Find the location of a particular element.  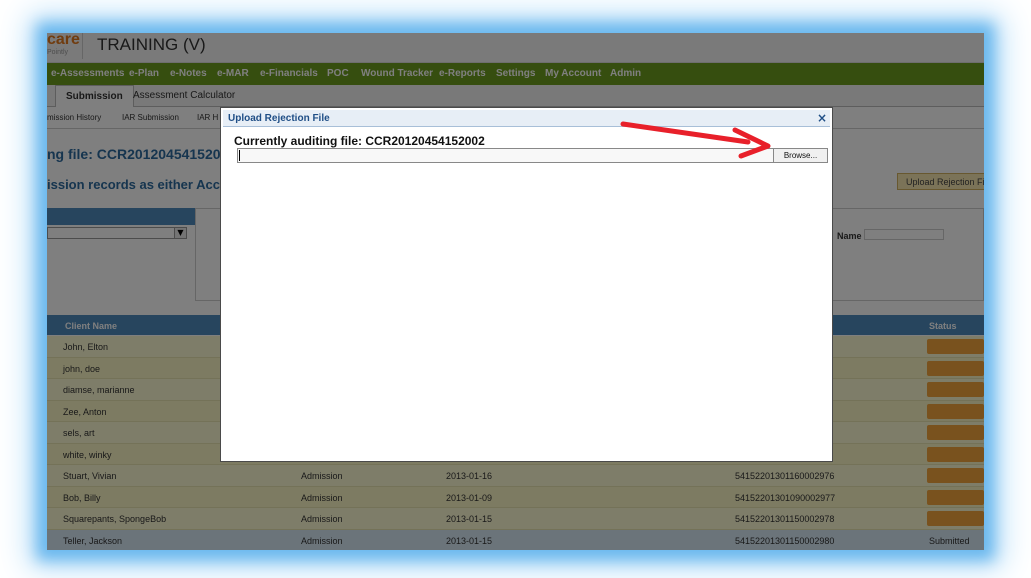

close-icon: × is located at coordinates (822, 118).